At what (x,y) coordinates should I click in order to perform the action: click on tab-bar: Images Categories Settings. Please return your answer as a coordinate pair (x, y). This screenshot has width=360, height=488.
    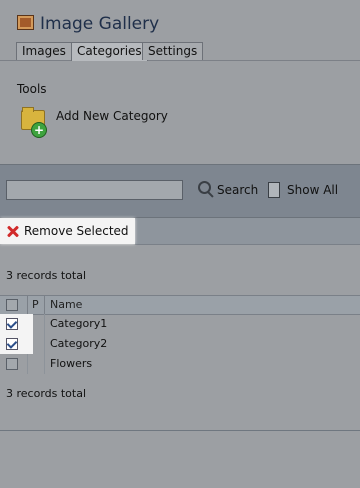
    Looking at the image, I should click on (180, 50).